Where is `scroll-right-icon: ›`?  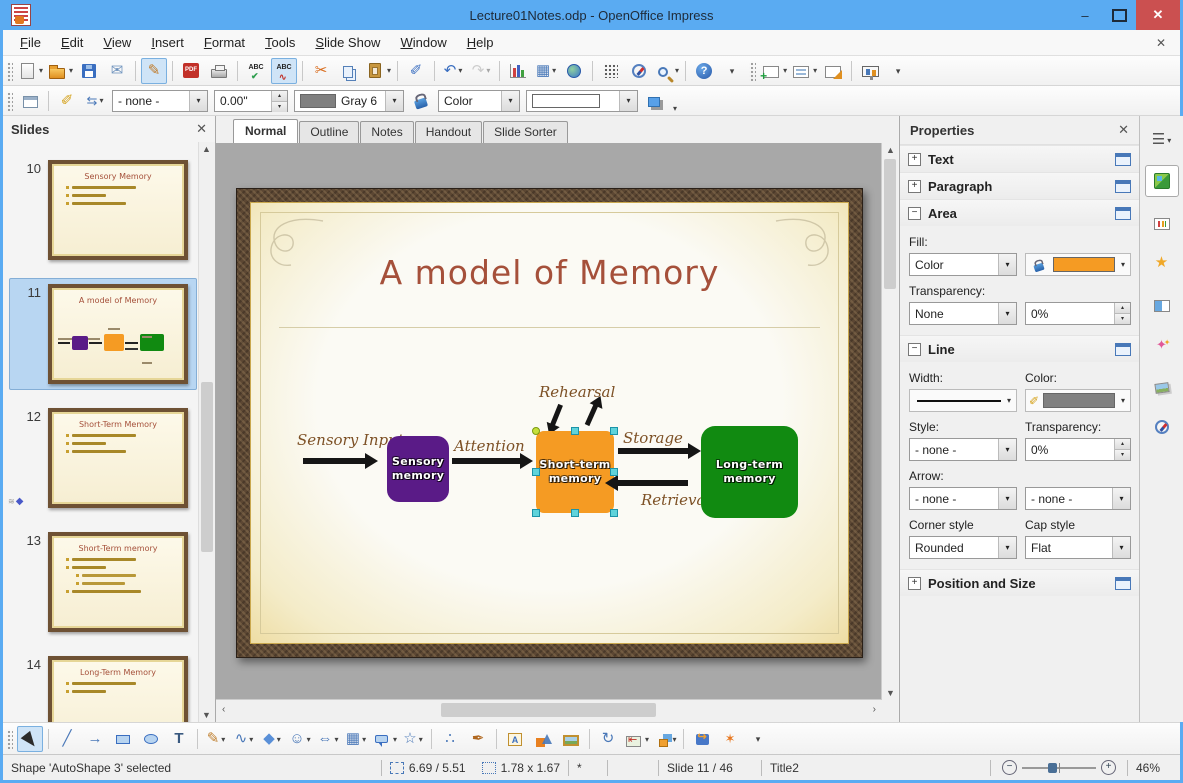
scroll-right-icon: › is located at coordinates (874, 709).